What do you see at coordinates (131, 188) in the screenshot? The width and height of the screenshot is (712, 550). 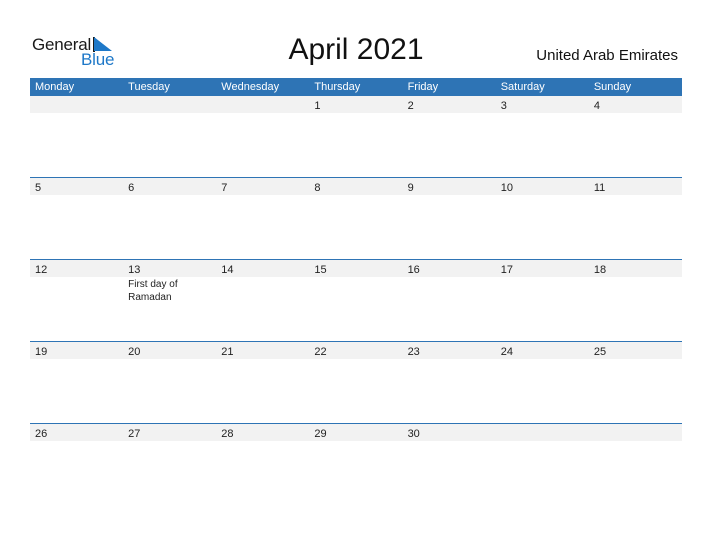 I see `day-number: 6` at bounding box center [131, 188].